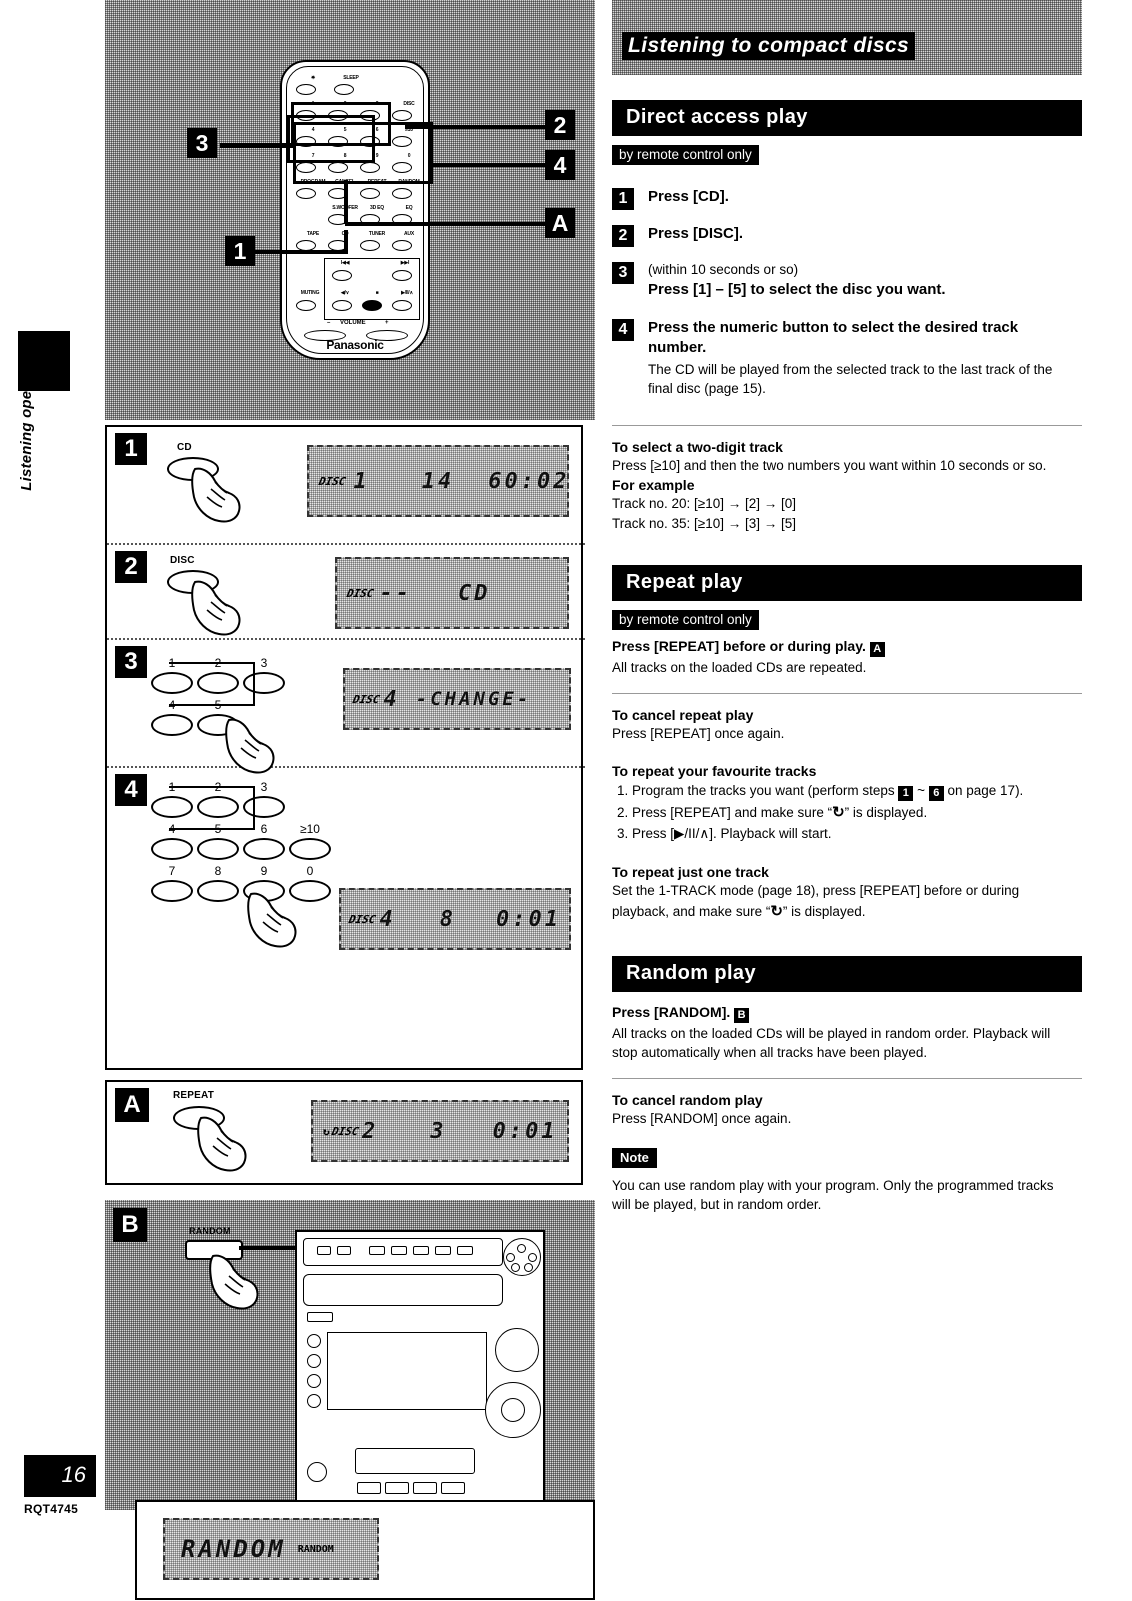 The image size is (1132, 1601). Describe the element at coordinates (402, 115) in the screenshot. I see `remote-disc-button` at that location.